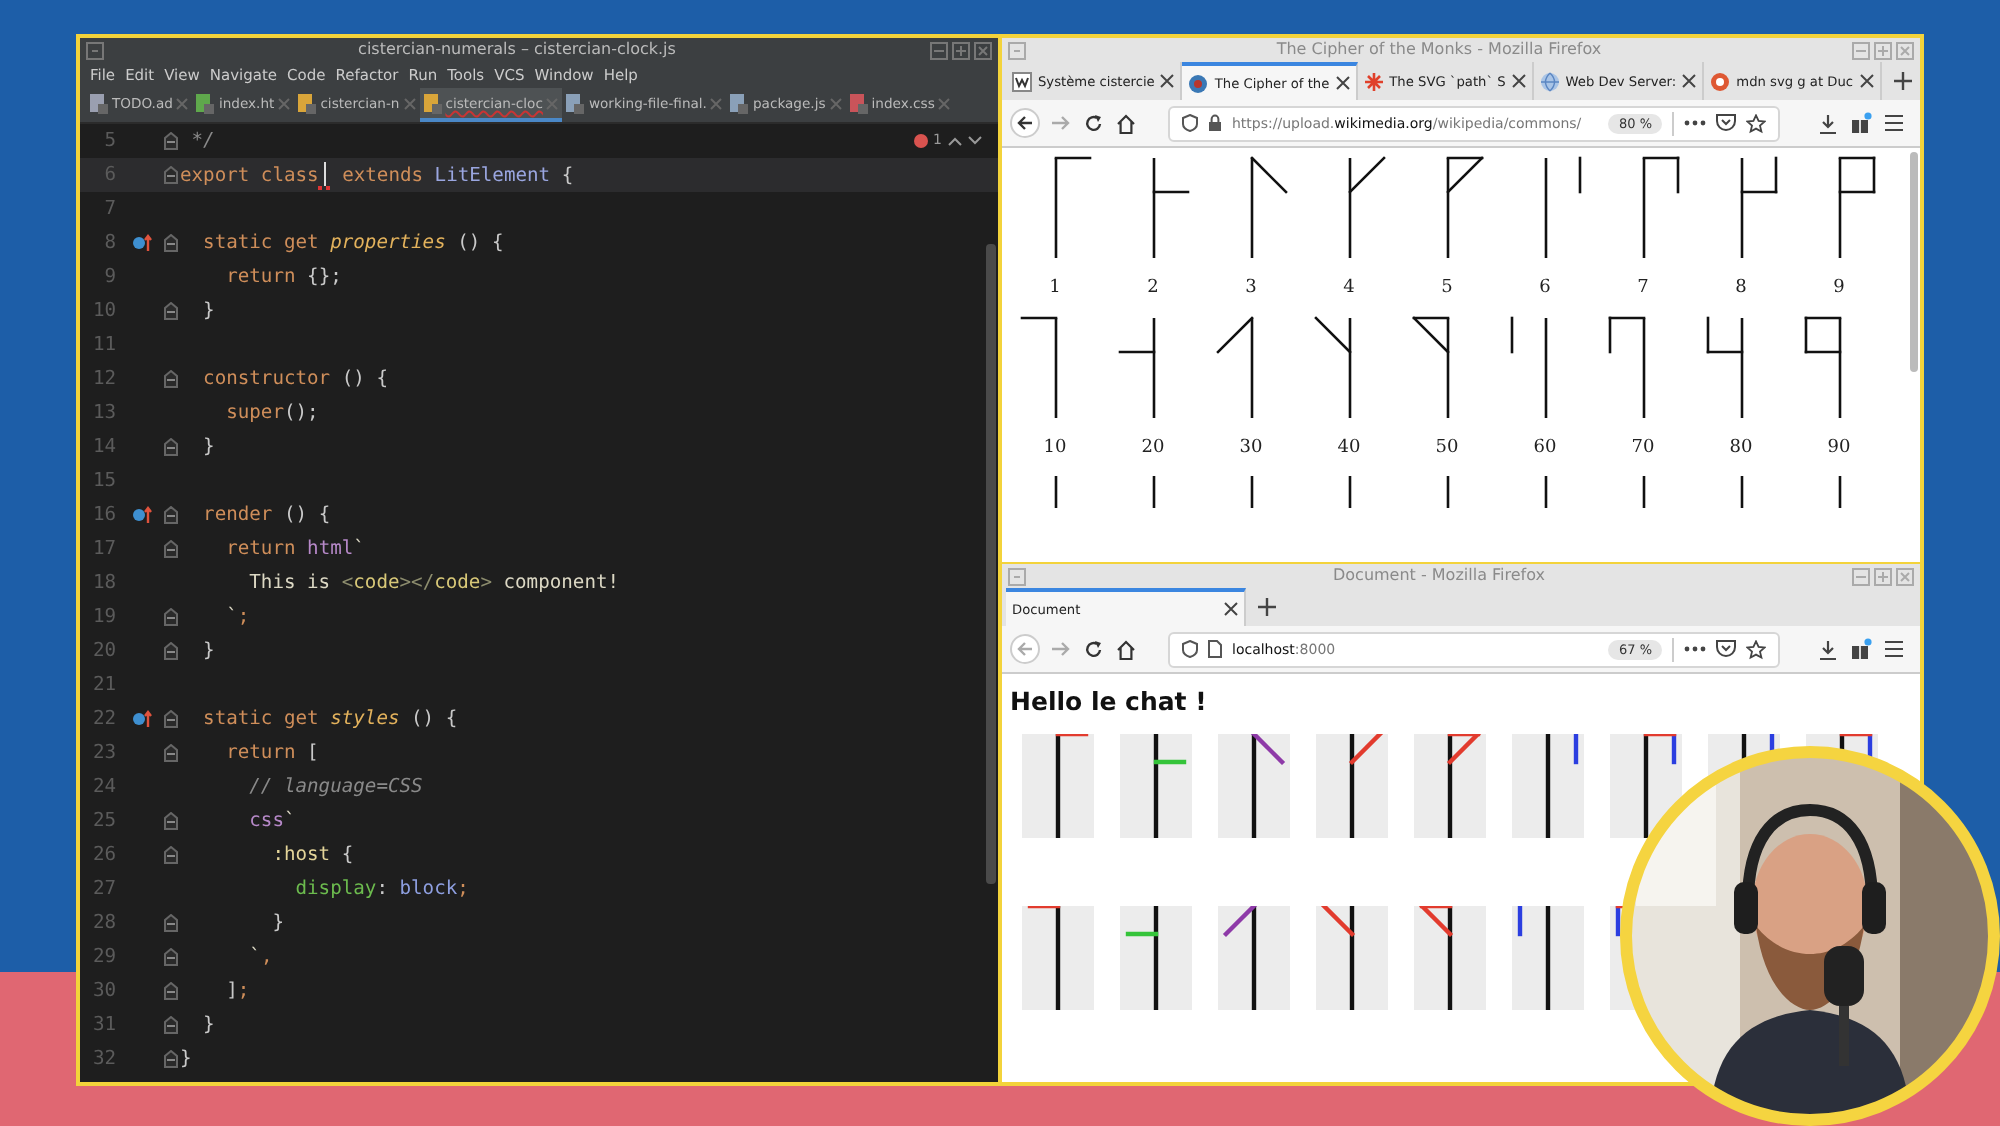  I want to click on code-line: super();, so click(271, 413).